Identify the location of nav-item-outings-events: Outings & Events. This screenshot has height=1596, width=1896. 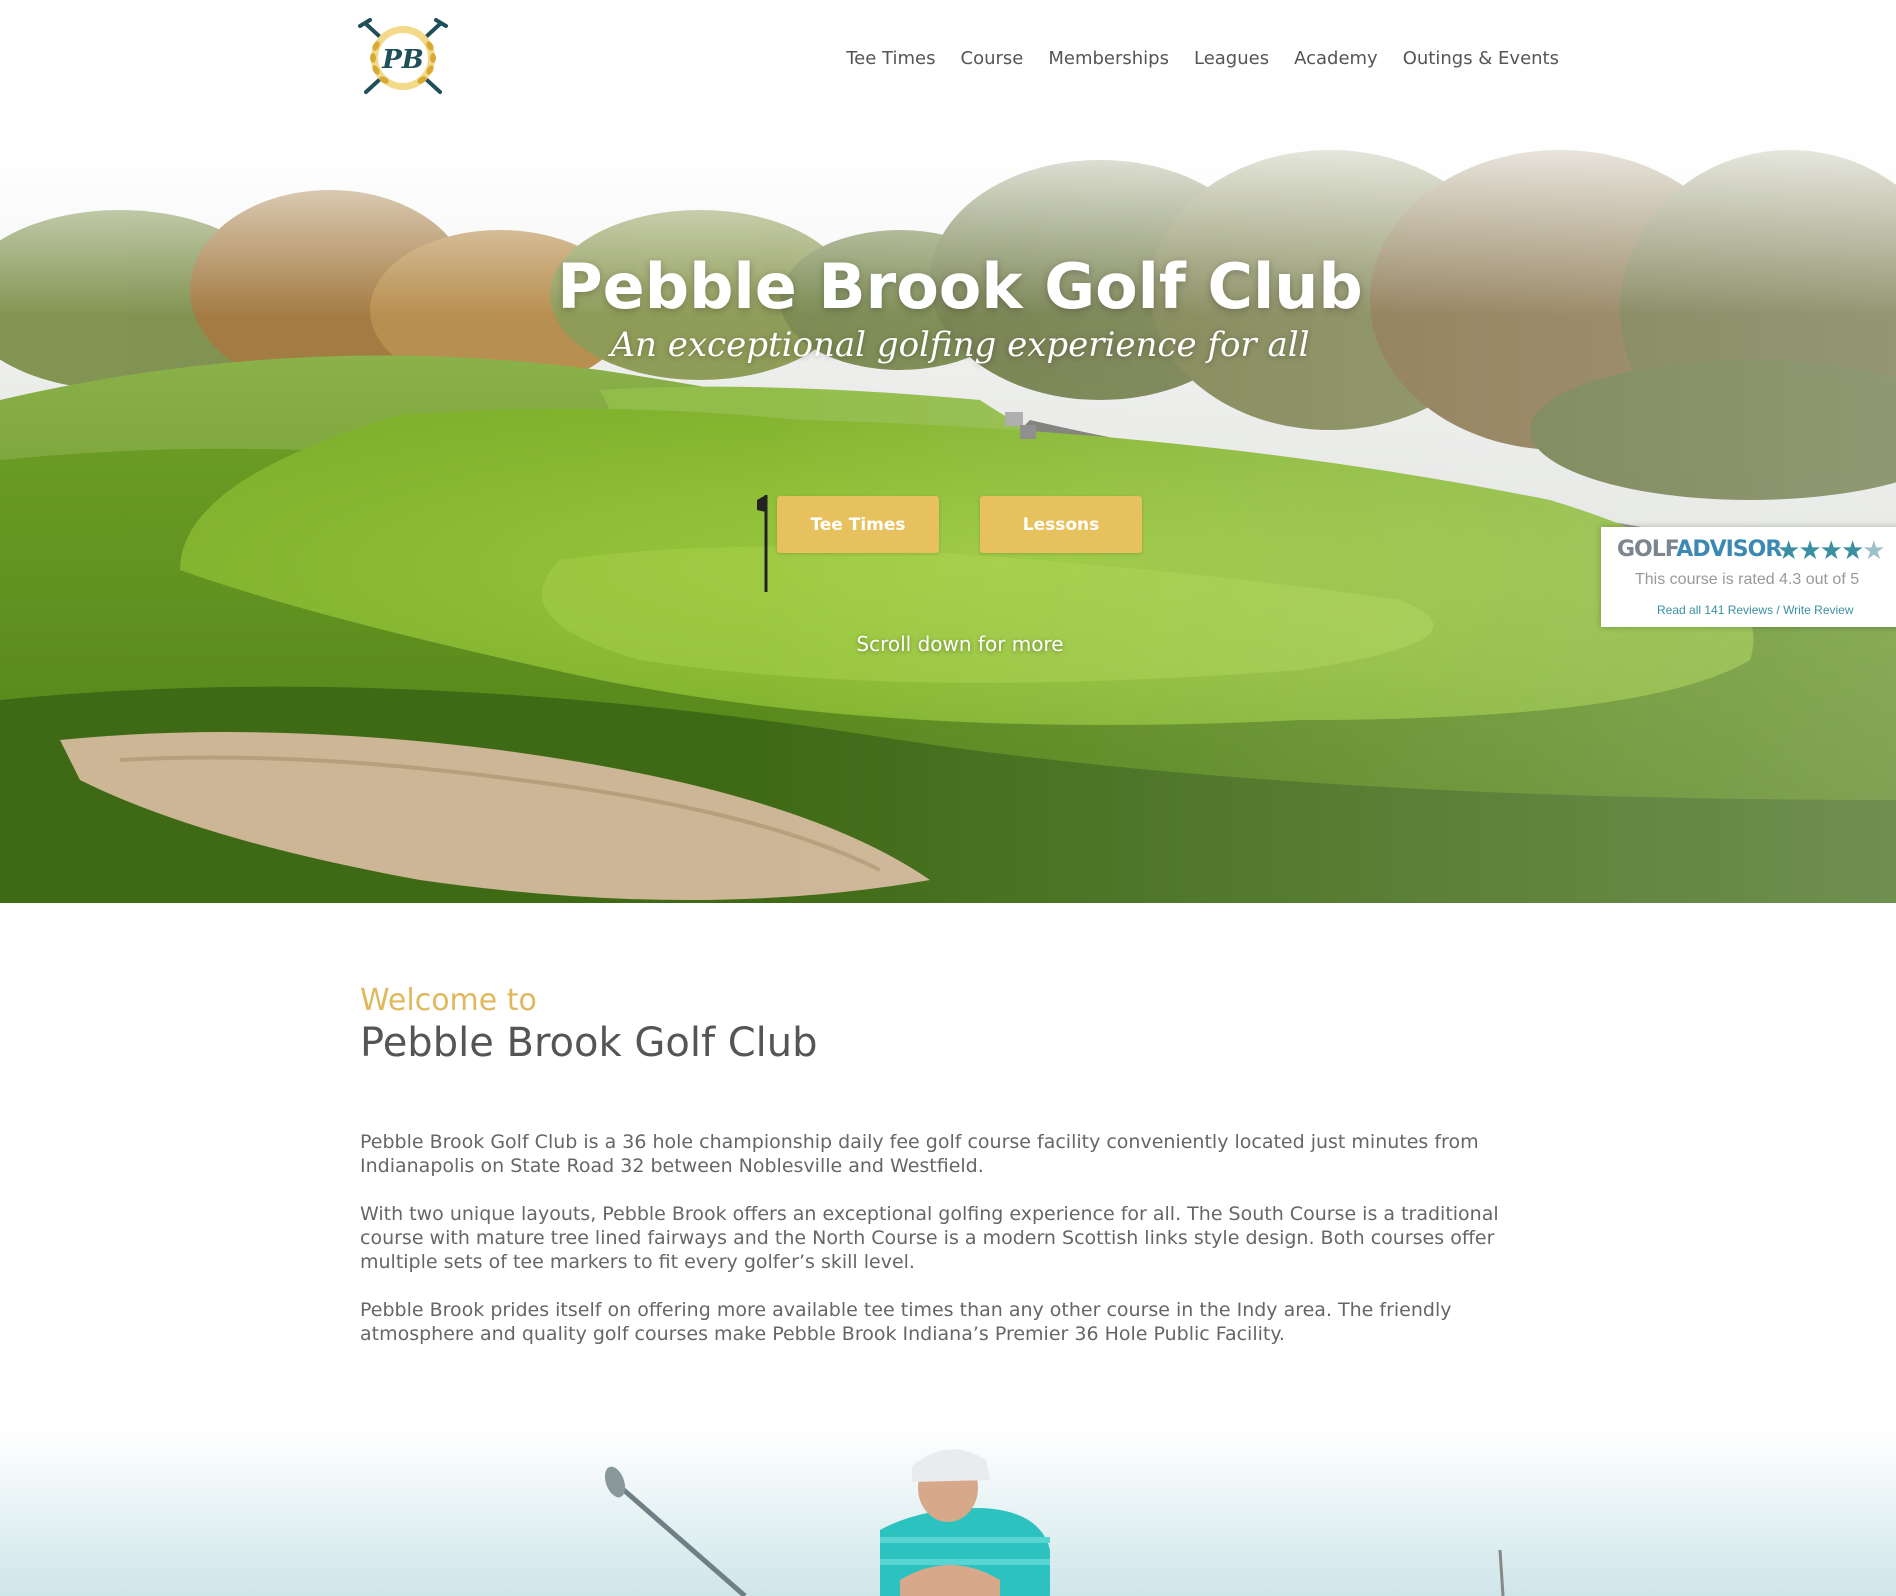
(1481, 58).